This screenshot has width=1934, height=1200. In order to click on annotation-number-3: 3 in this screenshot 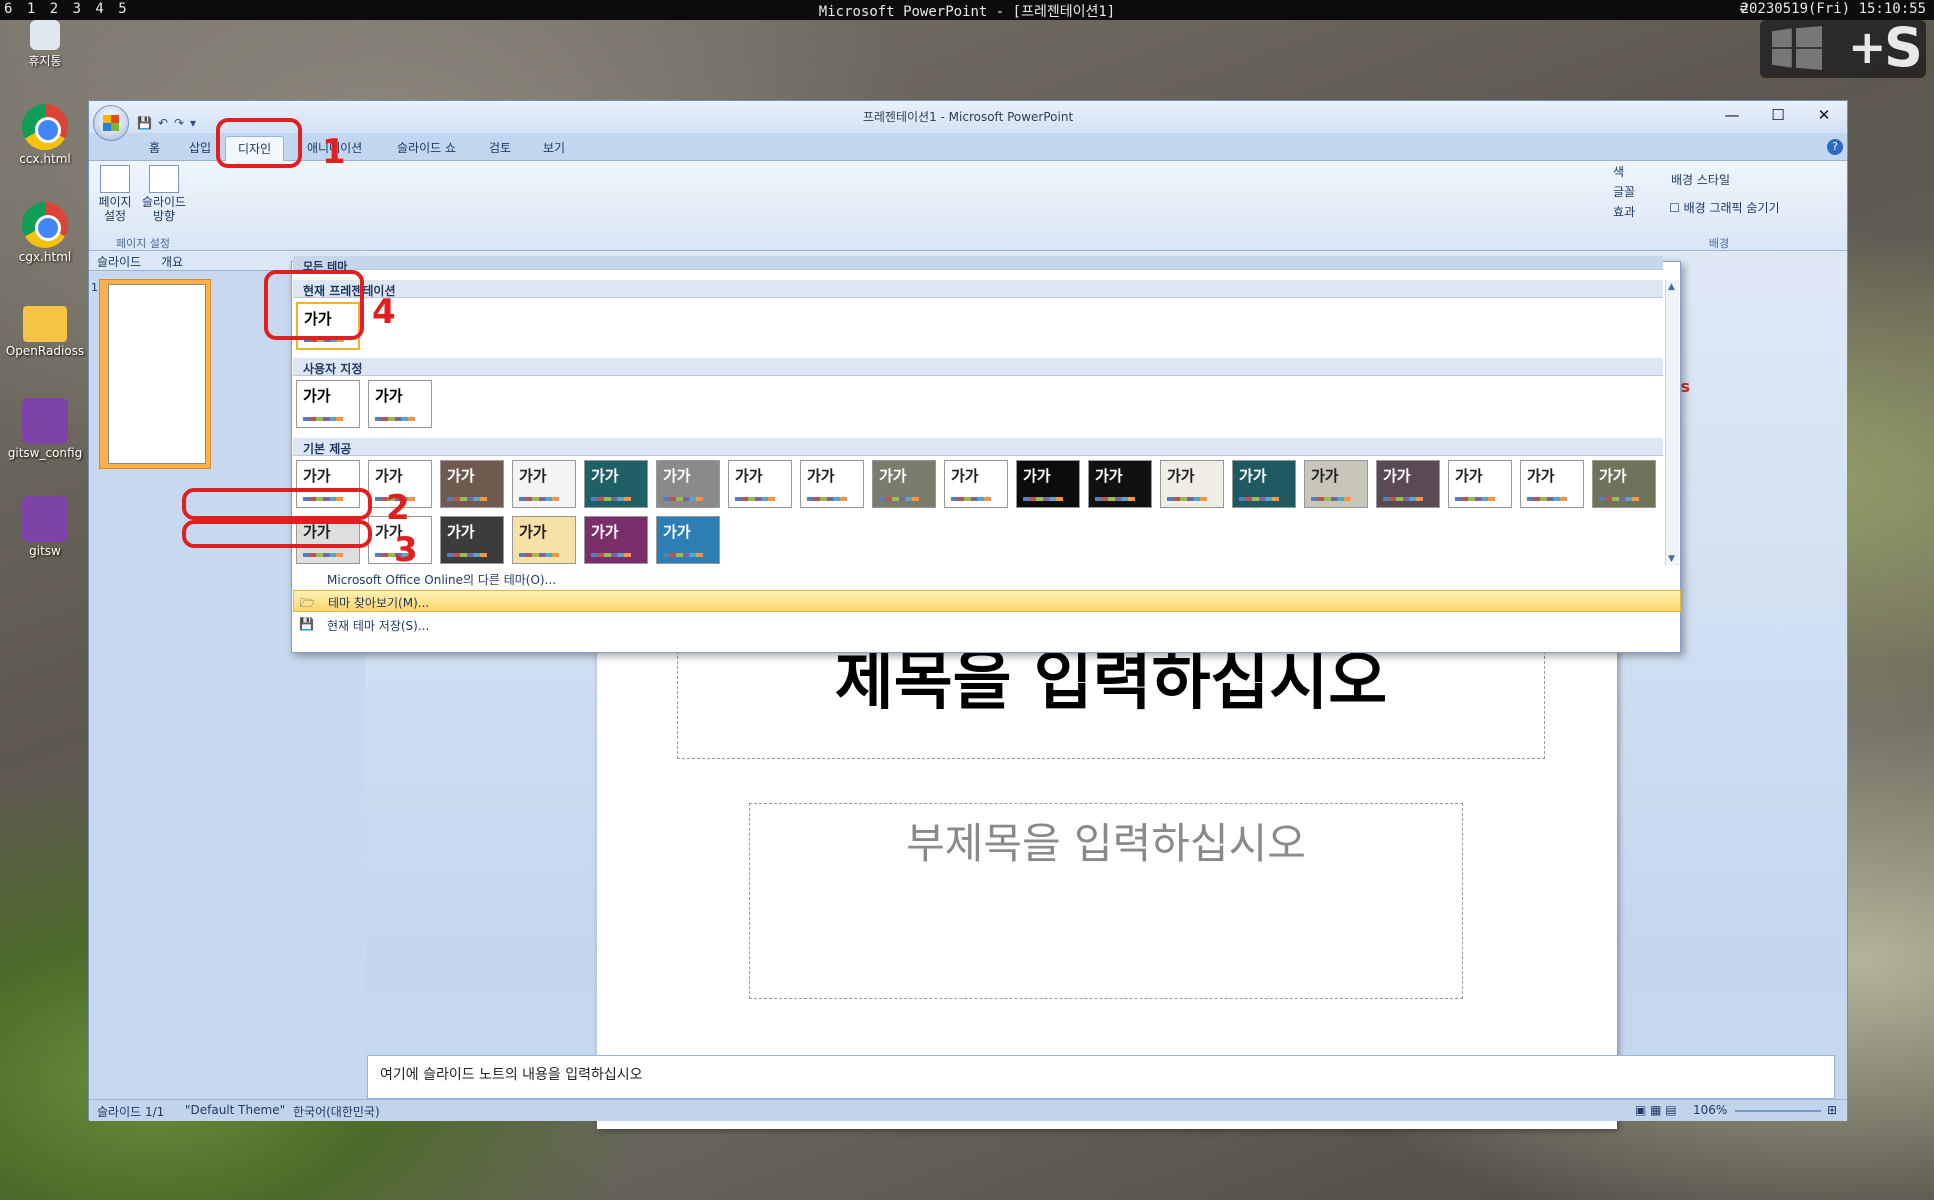, I will do `click(406, 550)`.